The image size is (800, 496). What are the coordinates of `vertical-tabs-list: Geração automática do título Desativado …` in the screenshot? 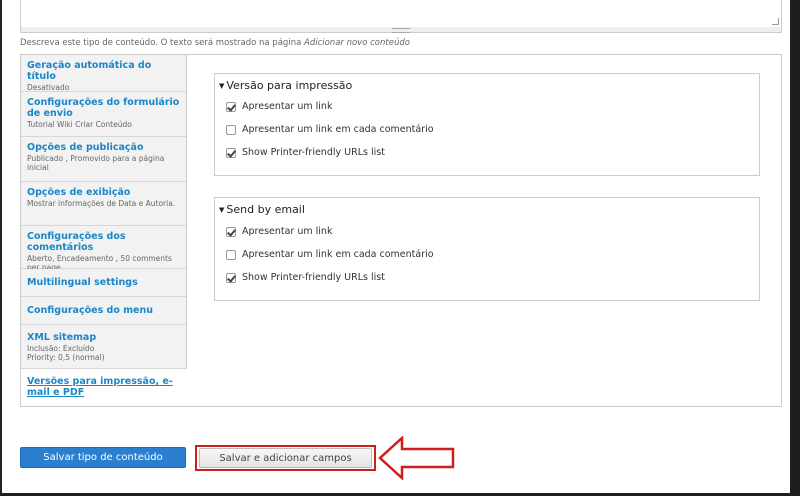 It's located at (104, 230).